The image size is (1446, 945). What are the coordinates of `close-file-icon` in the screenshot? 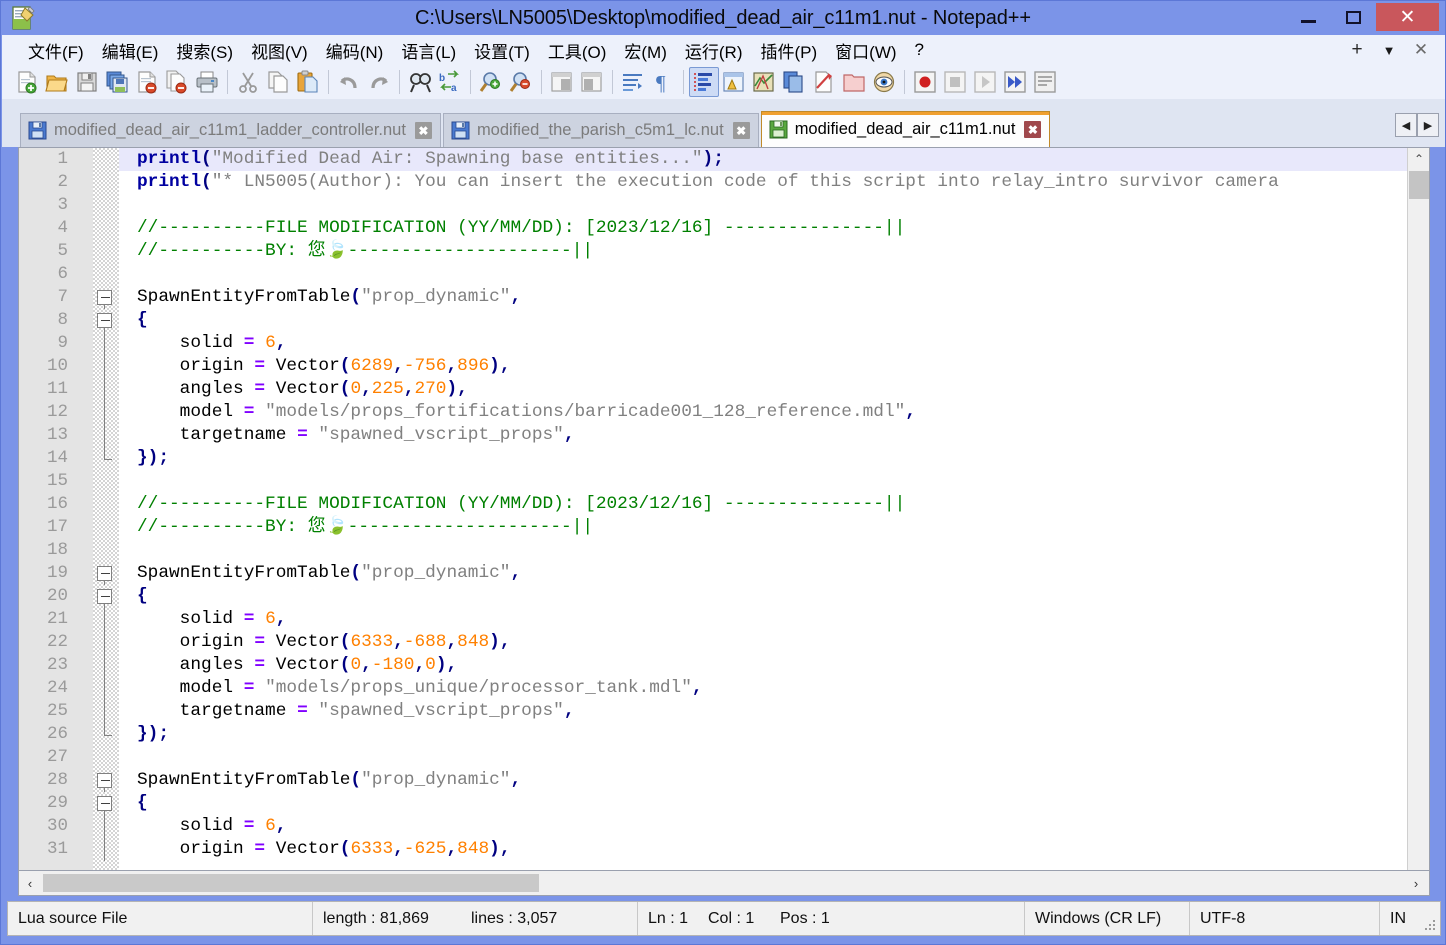 It's located at (147, 82).